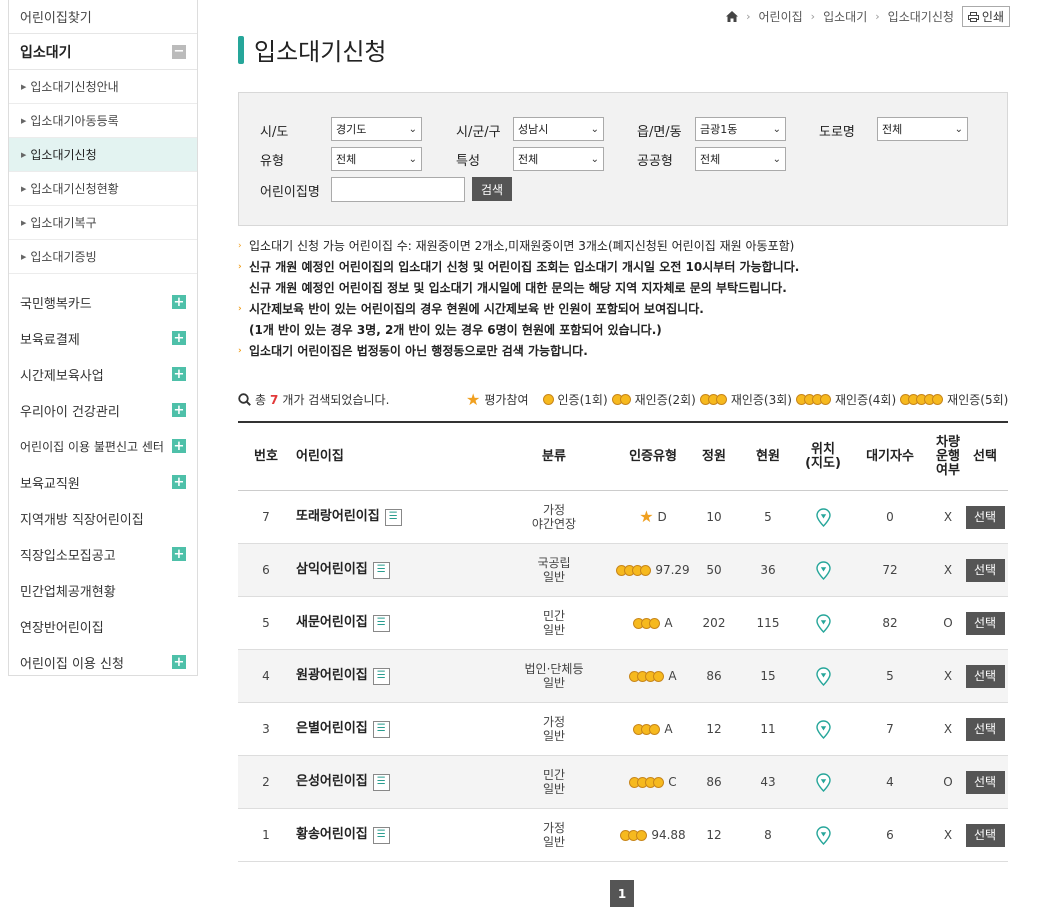  I want to click on cell-location, so click(823, 782).